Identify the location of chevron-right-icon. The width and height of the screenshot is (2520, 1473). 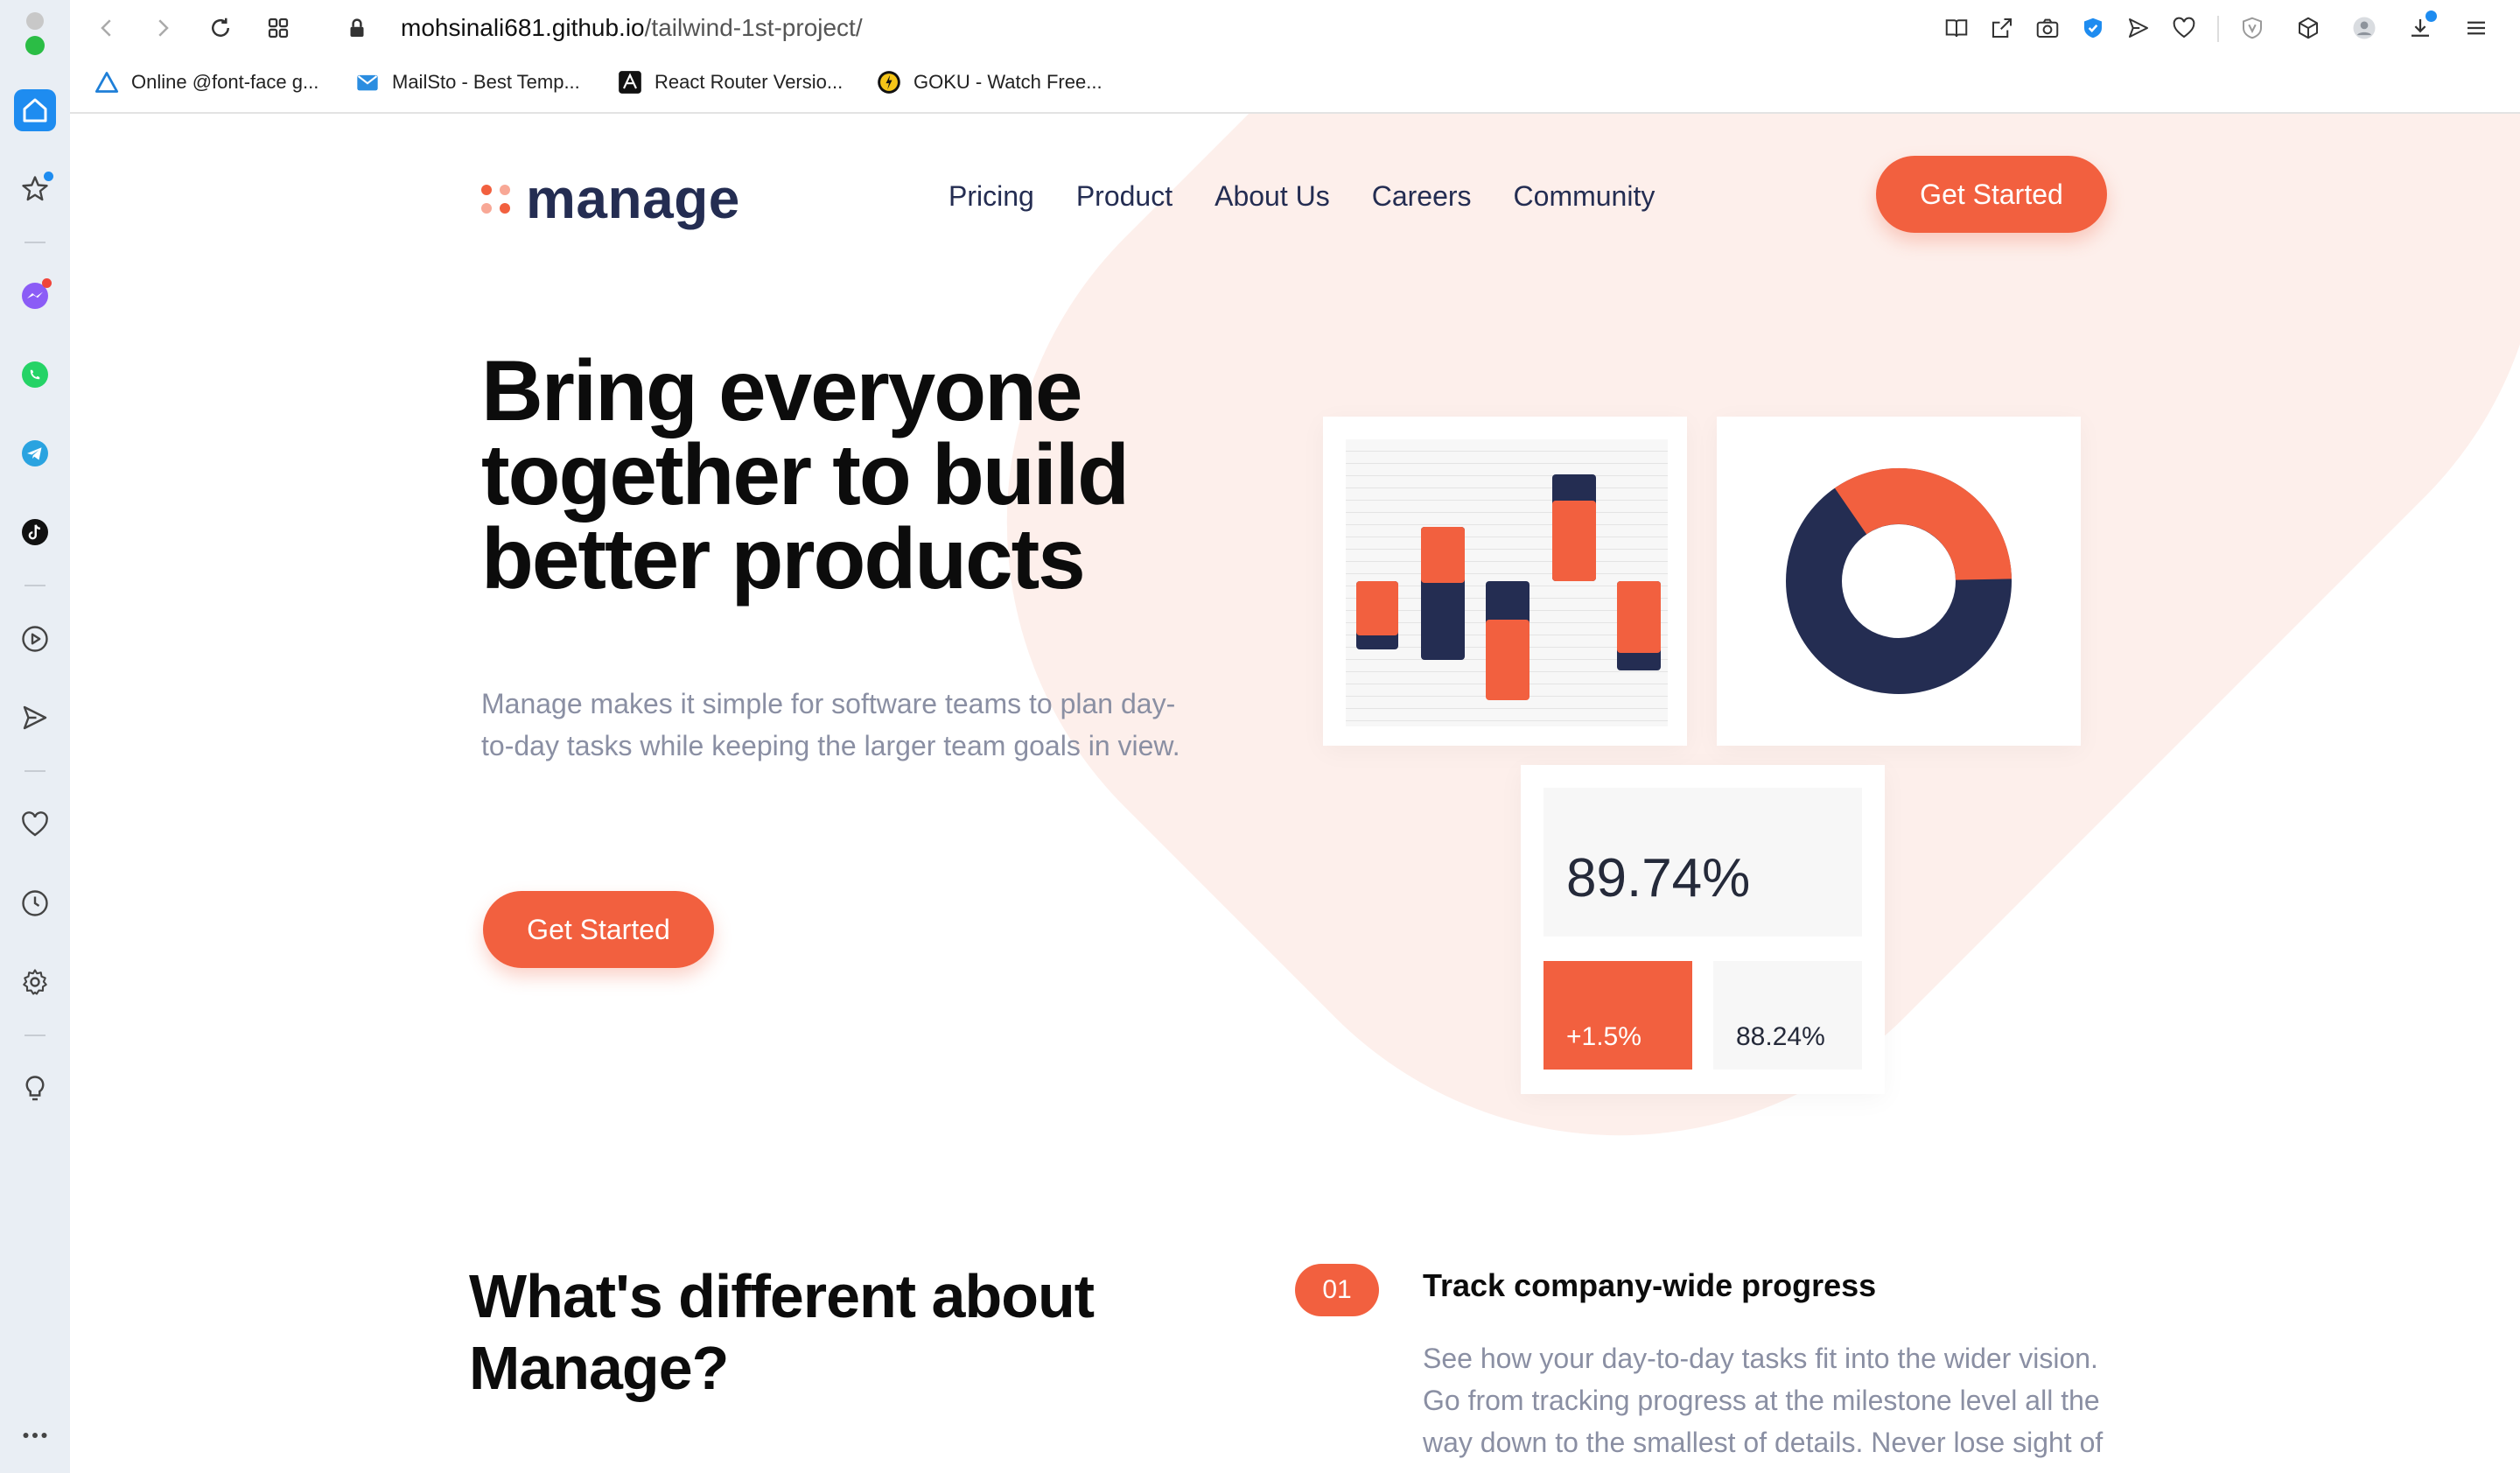
(163, 28).